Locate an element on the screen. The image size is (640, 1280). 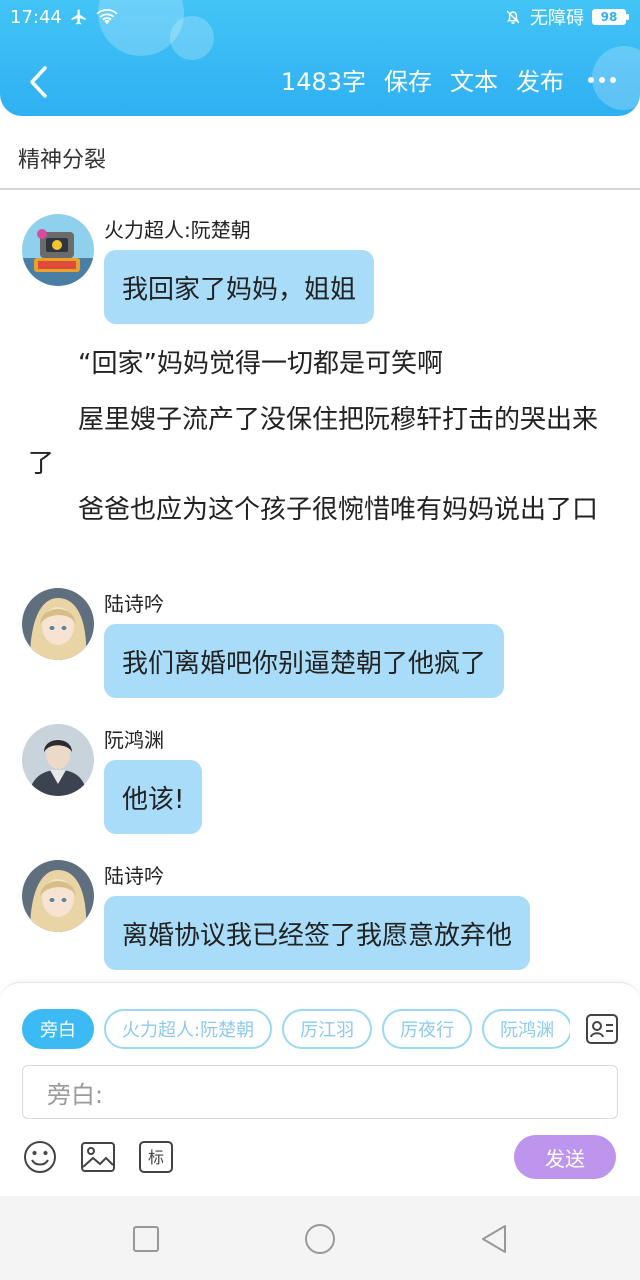
status-time: 17:44 is located at coordinates (36, 17).